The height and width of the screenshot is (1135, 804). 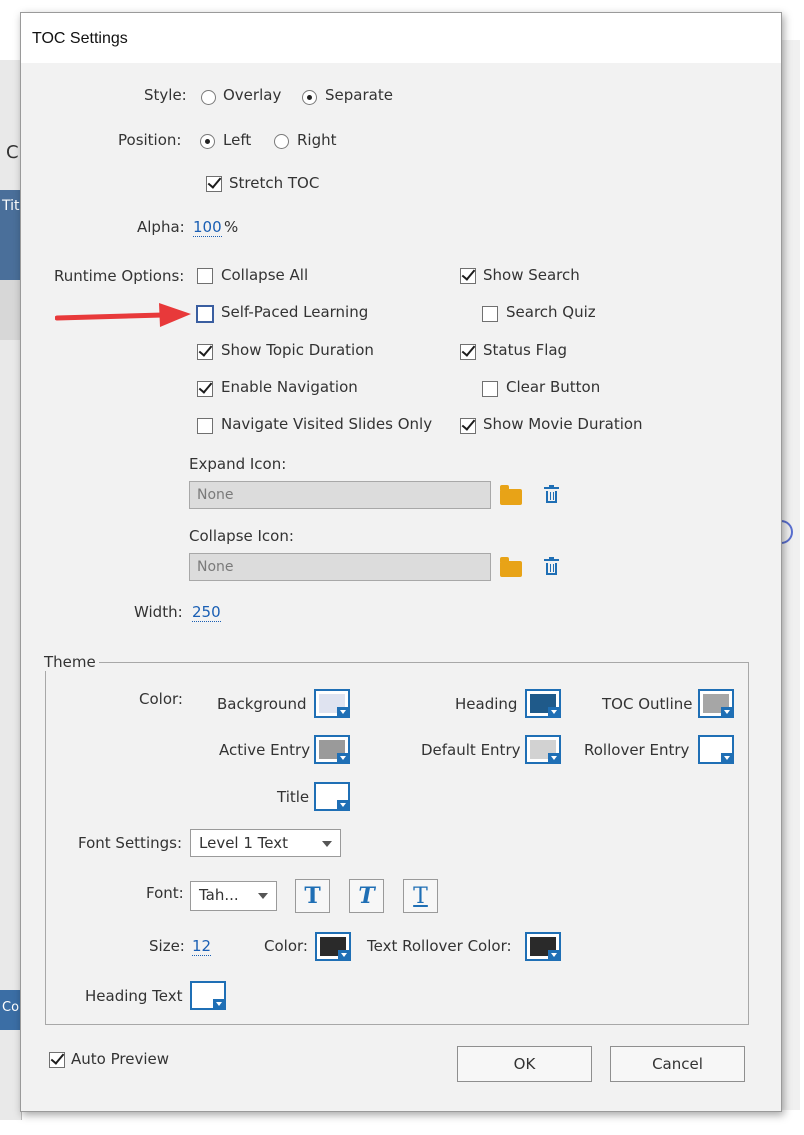 I want to click on italic-icon: T, so click(x=366, y=896).